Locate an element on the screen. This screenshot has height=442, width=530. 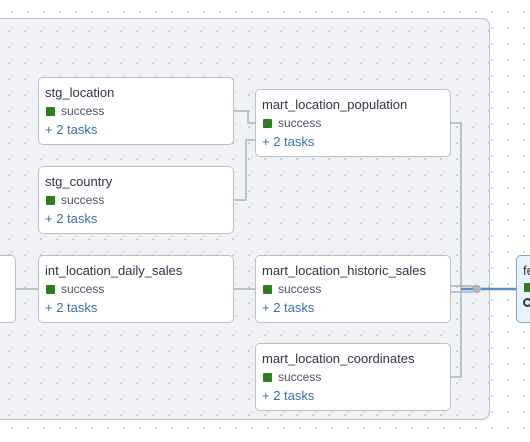
node-stg-country: stg_country success + 2 tasks is located at coordinates (136, 200).